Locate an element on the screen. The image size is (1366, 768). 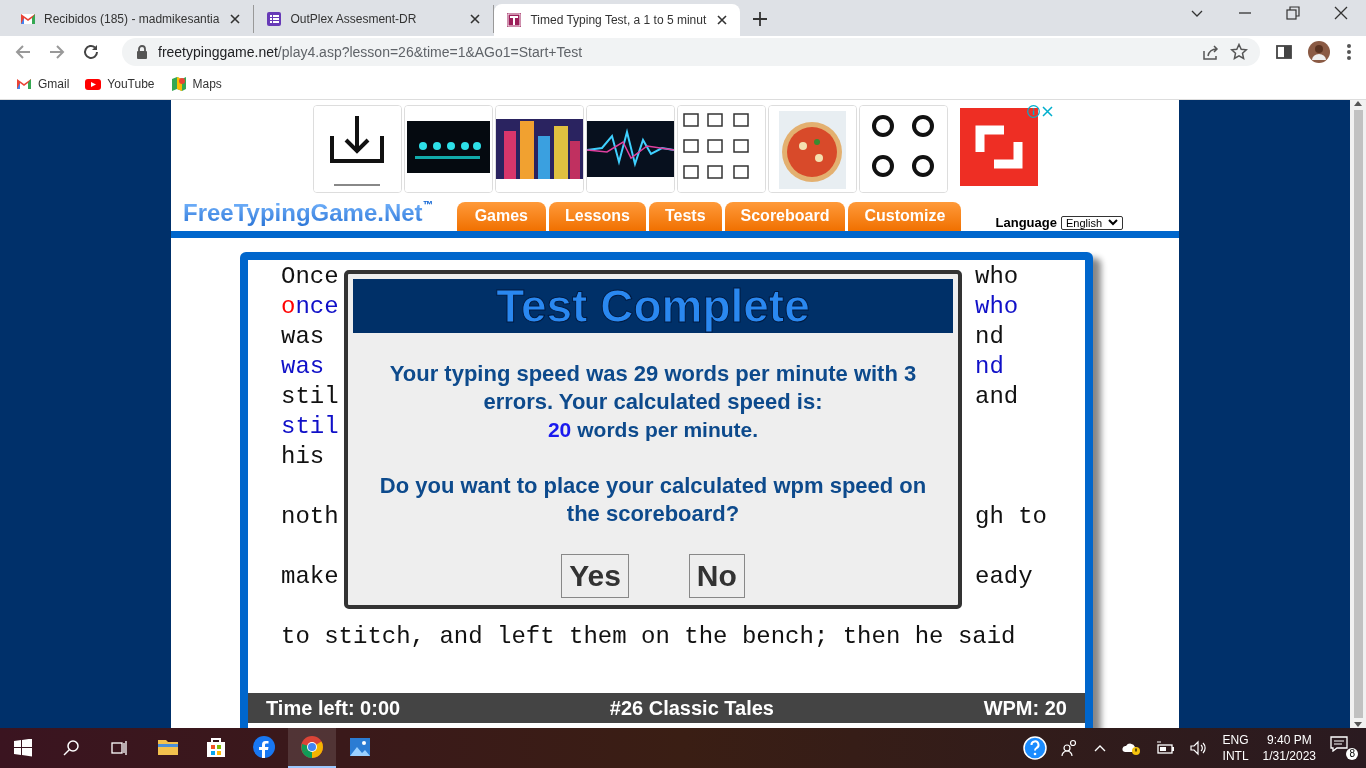
avatar-icon is located at coordinates (1319, 52).